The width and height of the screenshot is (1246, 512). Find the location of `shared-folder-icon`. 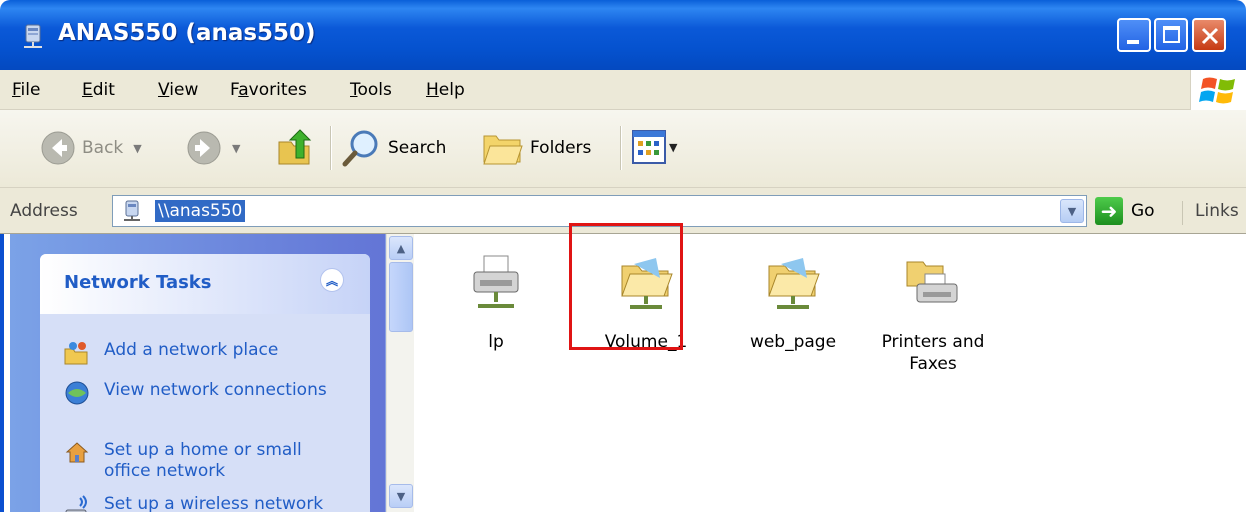

shared-folder-icon is located at coordinates (794, 283).